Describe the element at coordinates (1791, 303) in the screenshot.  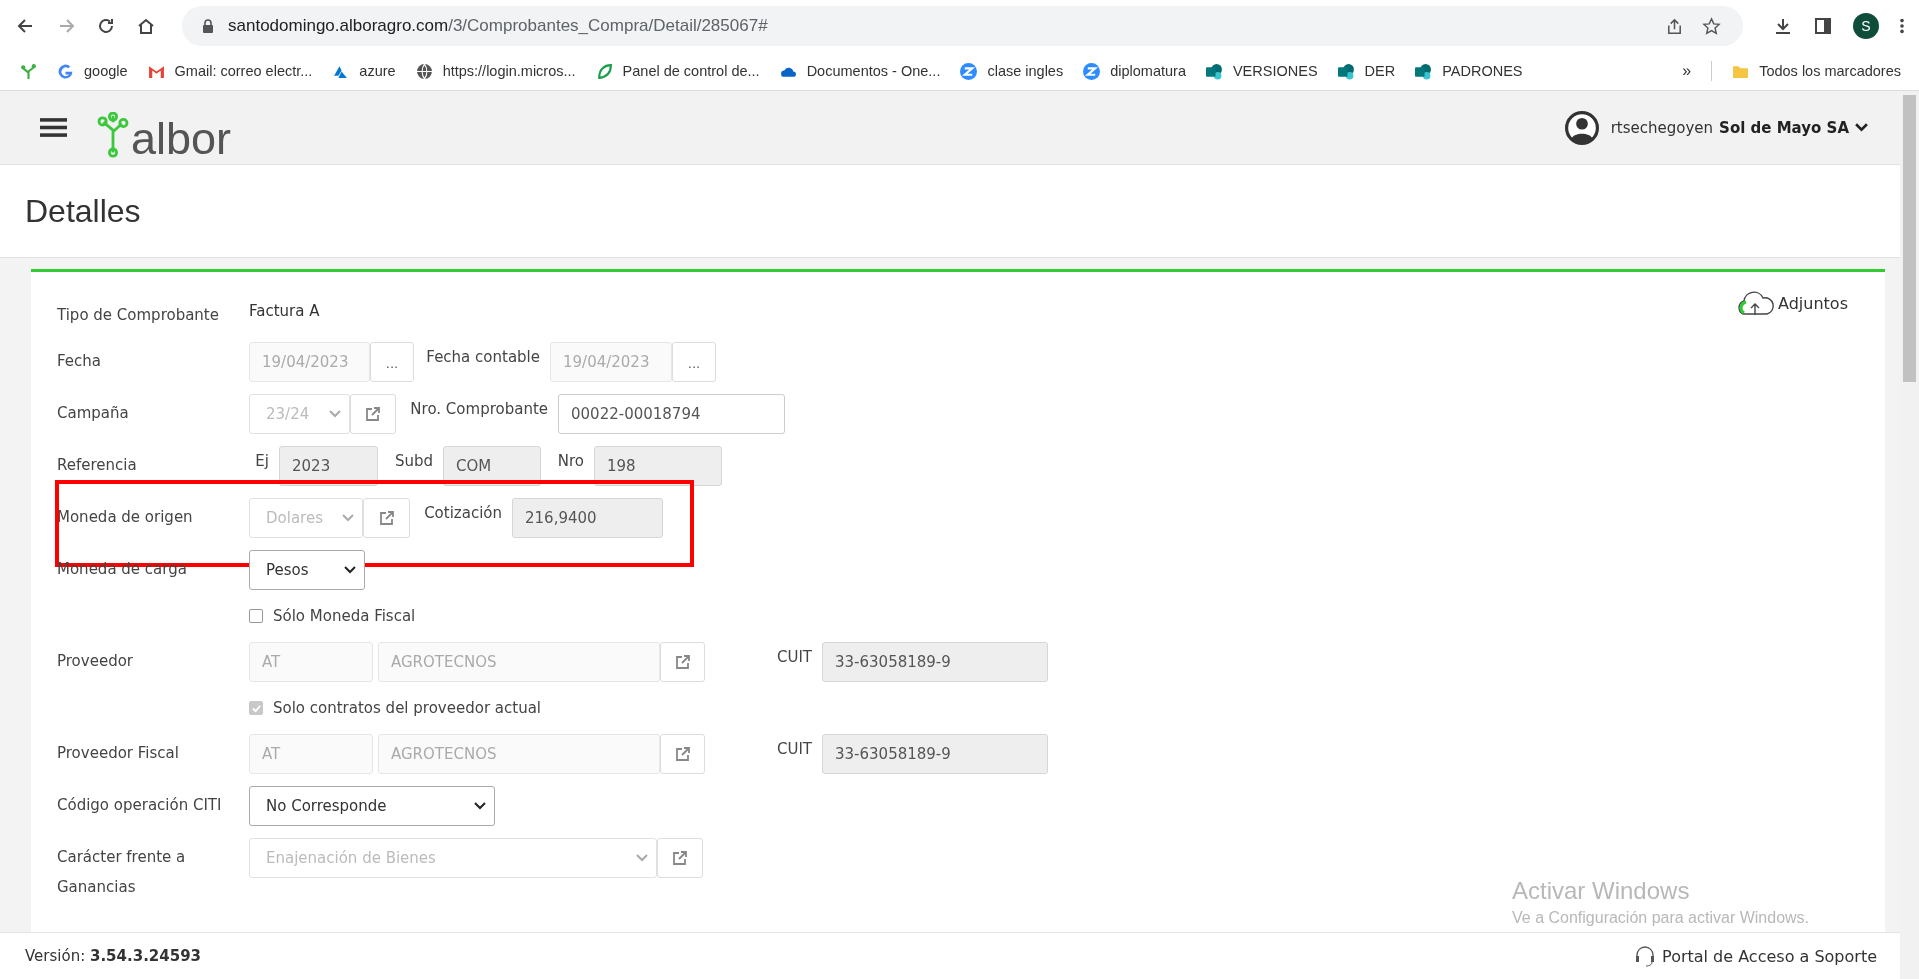
I see `attachments-link: Adjuntos` at that location.